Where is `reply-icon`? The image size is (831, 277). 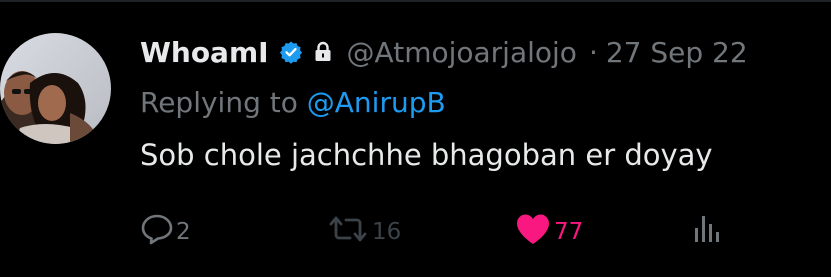
reply-icon is located at coordinates (157, 232).